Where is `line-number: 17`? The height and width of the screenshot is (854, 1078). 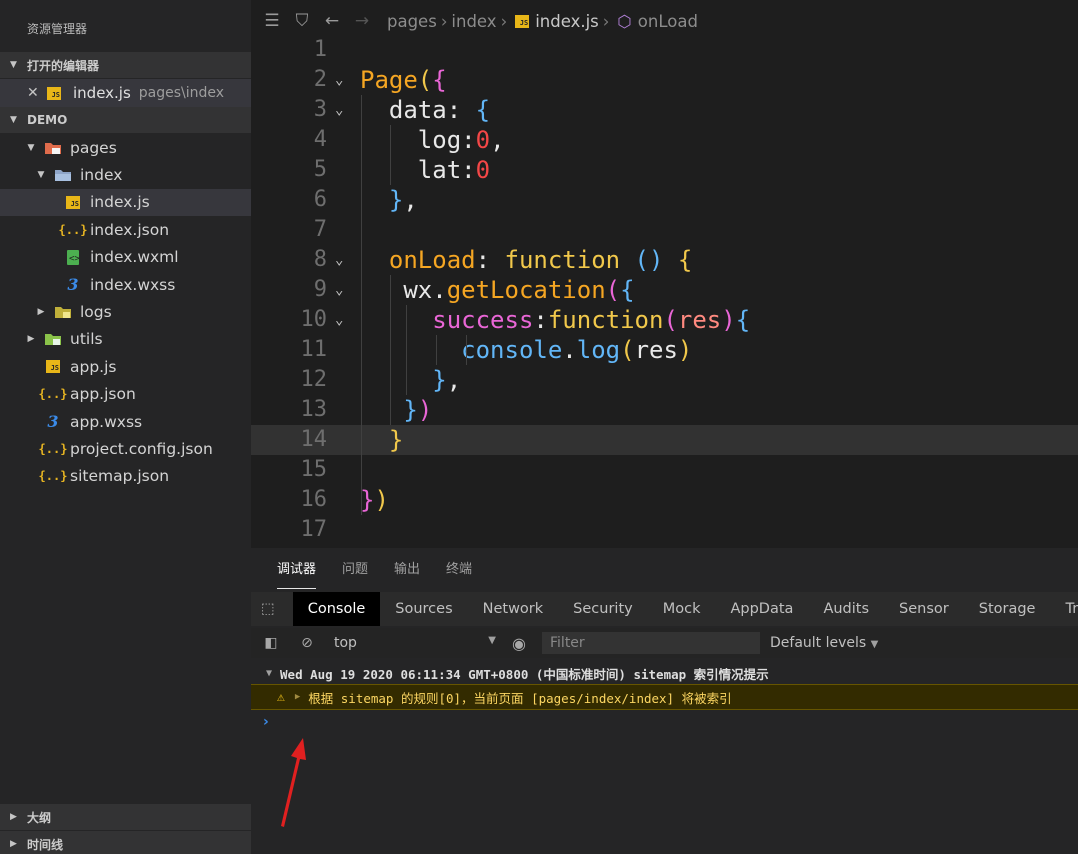
line-number: 17 is located at coordinates (314, 529).